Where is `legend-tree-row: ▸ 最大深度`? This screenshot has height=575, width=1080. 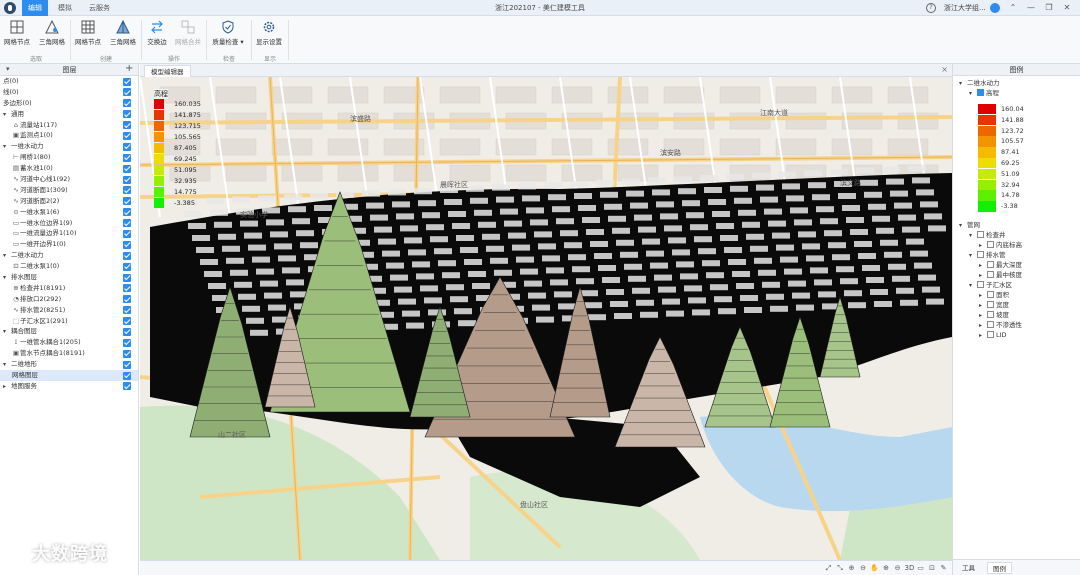
legend-tree-row: ▸ 最大深度 is located at coordinates (1016, 265).